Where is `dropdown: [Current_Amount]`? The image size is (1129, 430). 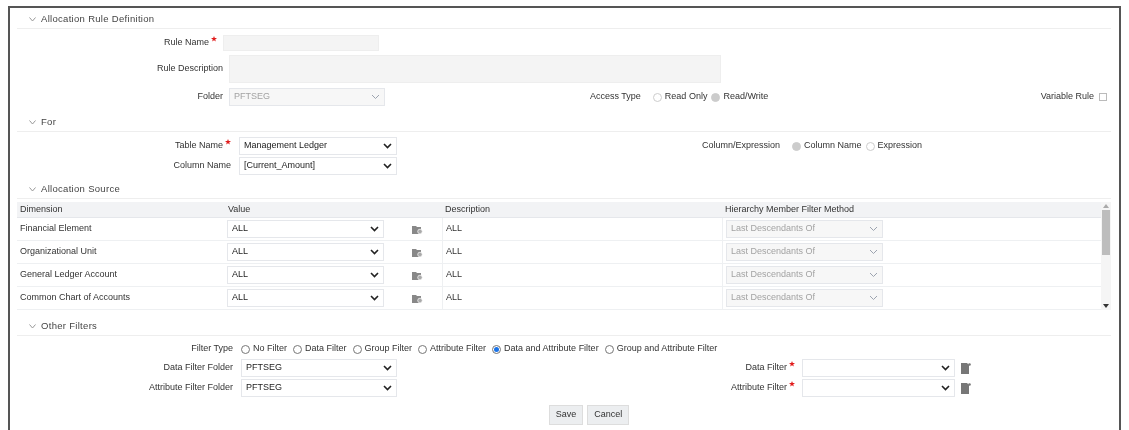 dropdown: [Current_Amount] is located at coordinates (318, 166).